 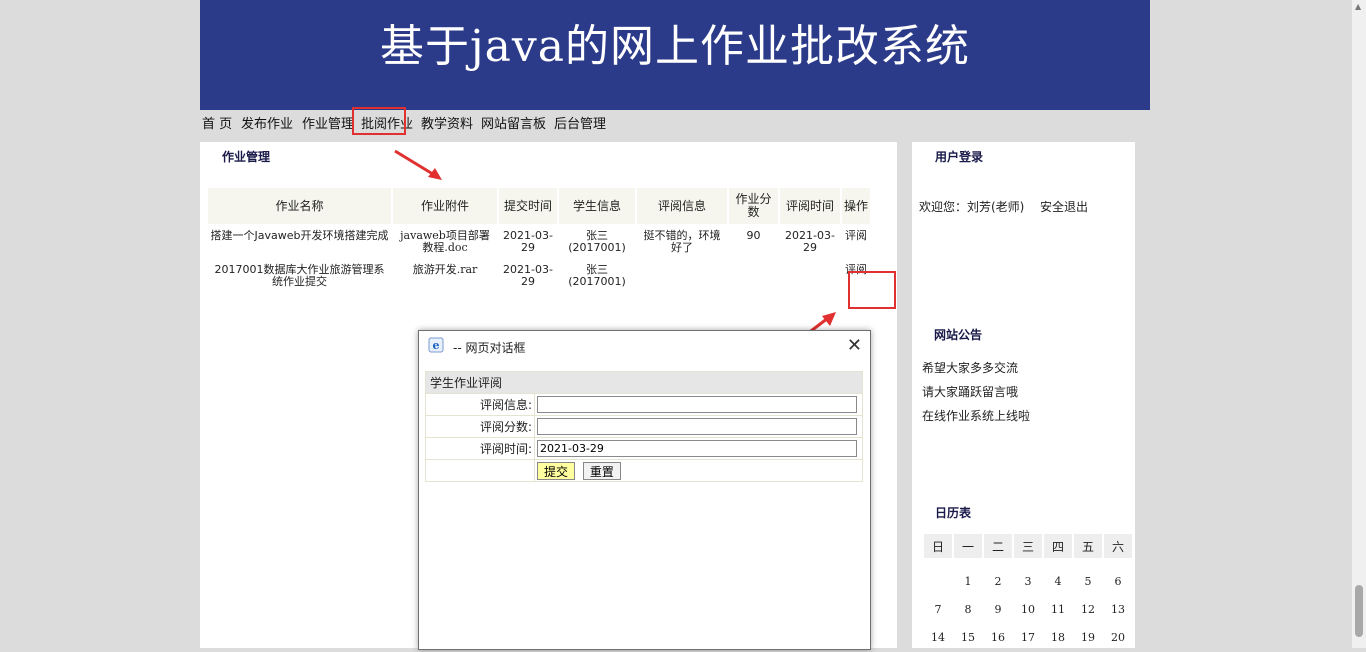 I want to click on weekday-label: 四, so click(x=1058, y=546).